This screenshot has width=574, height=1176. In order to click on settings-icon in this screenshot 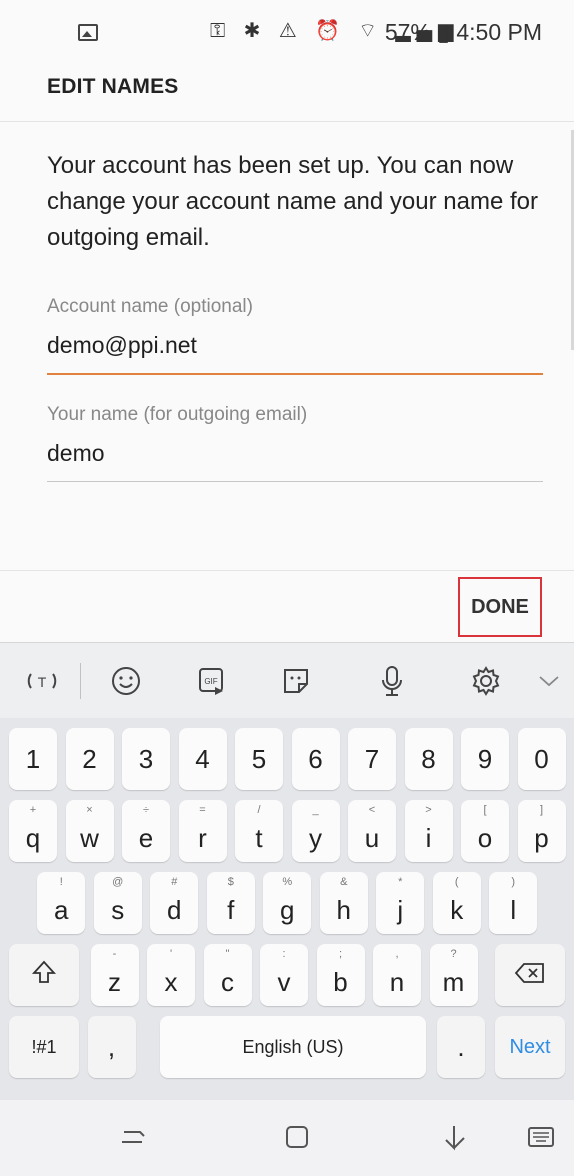, I will do `click(486, 681)`.